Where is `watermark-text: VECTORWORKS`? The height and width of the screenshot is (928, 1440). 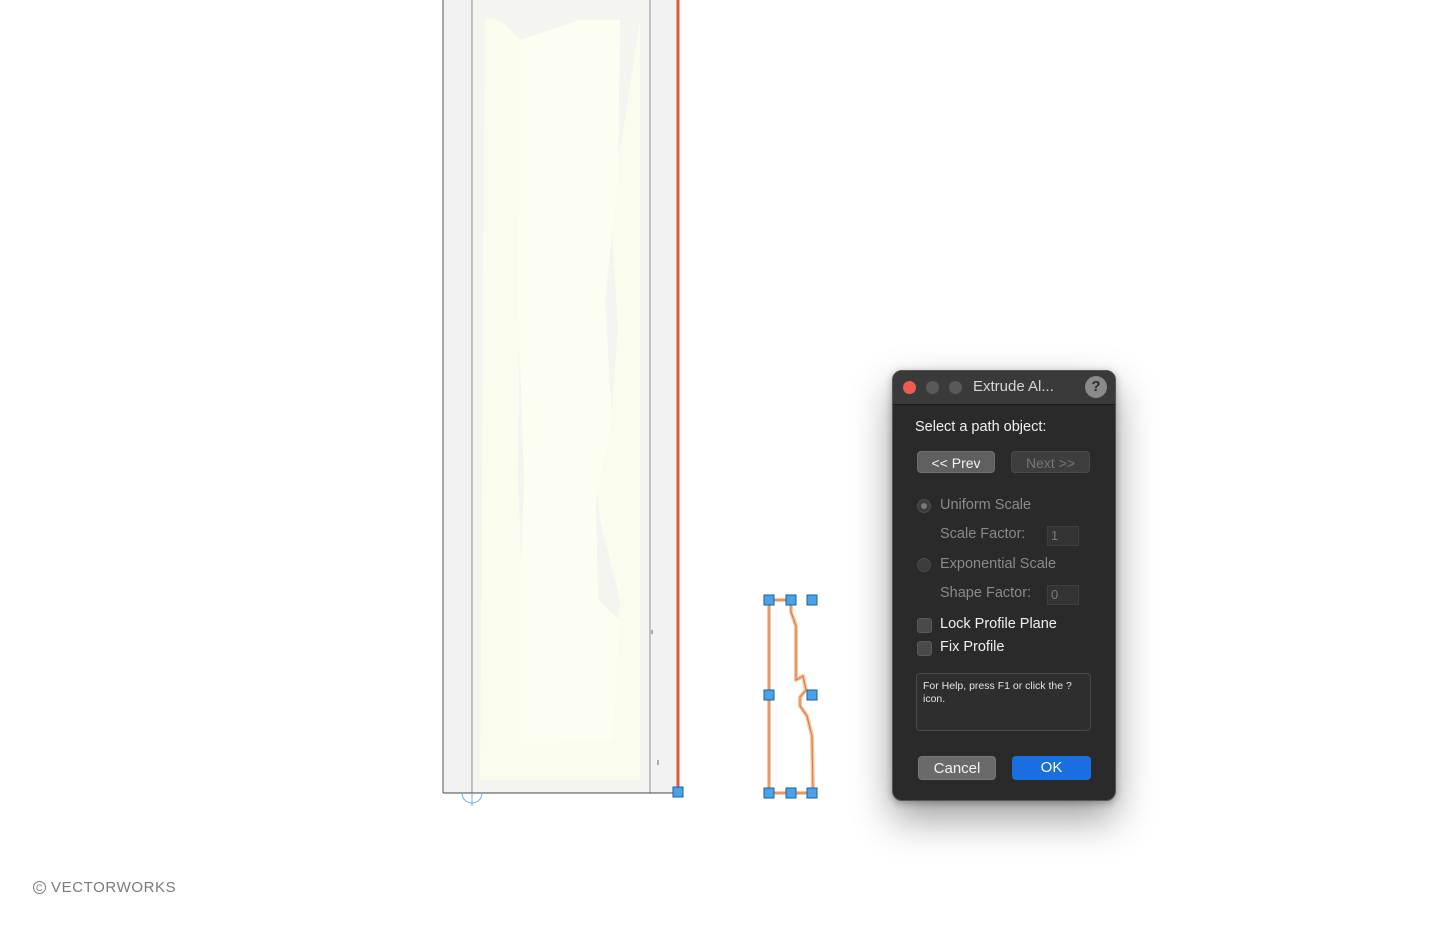 watermark-text: VECTORWORKS is located at coordinates (114, 887).